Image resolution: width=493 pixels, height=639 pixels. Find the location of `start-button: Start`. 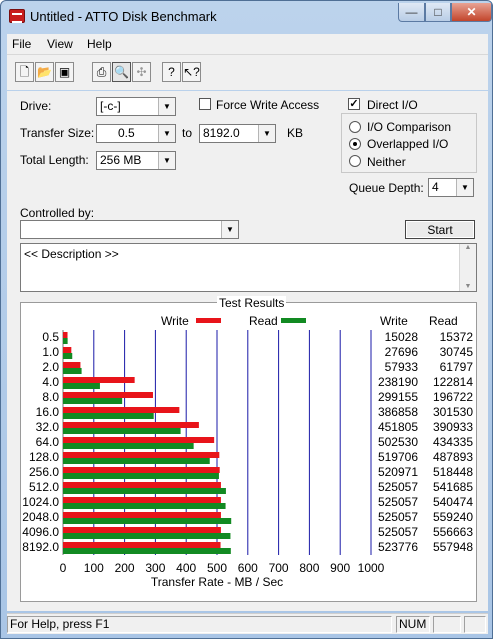

start-button: Start is located at coordinates (440, 229).